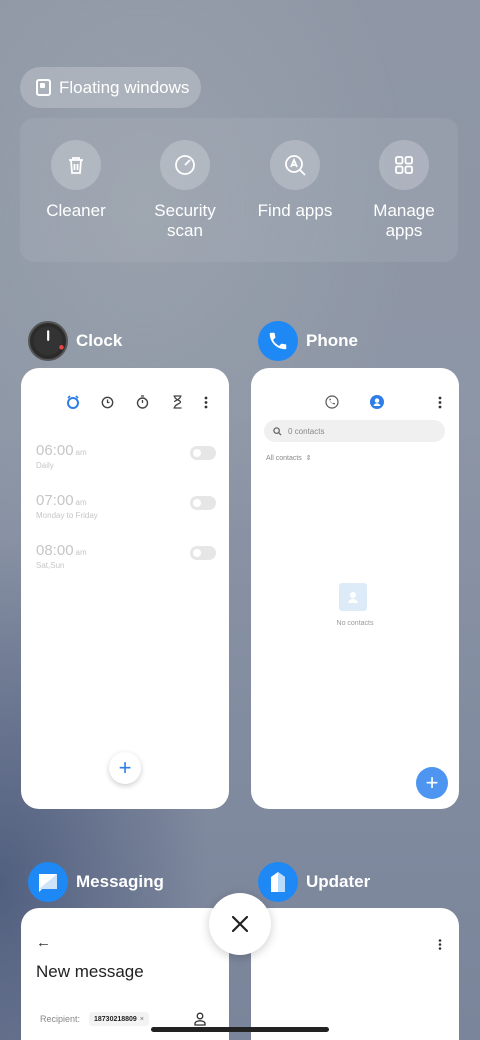 The height and width of the screenshot is (1040, 480). Describe the element at coordinates (240, 1029) in the screenshot. I see `home-indicator` at that location.